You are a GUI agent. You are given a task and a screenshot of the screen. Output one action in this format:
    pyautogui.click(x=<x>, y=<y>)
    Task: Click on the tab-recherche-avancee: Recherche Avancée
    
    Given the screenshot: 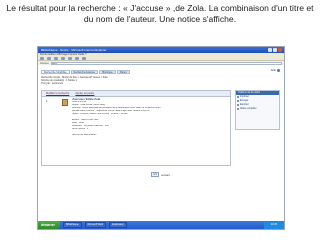 What is the action you would take?
    pyautogui.click(x=84, y=72)
    